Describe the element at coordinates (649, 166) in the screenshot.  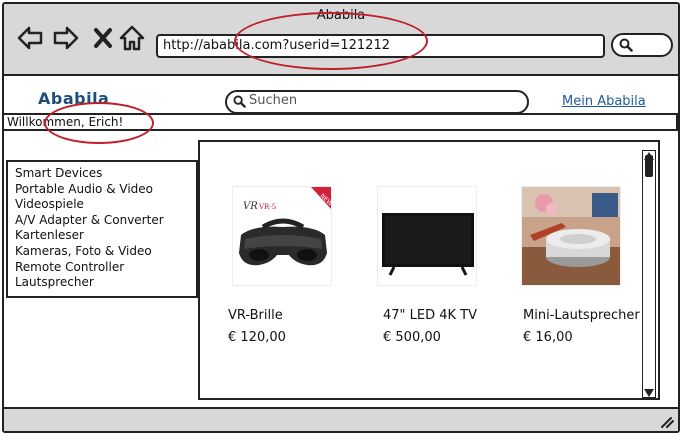
I see `scroll-thumb` at that location.